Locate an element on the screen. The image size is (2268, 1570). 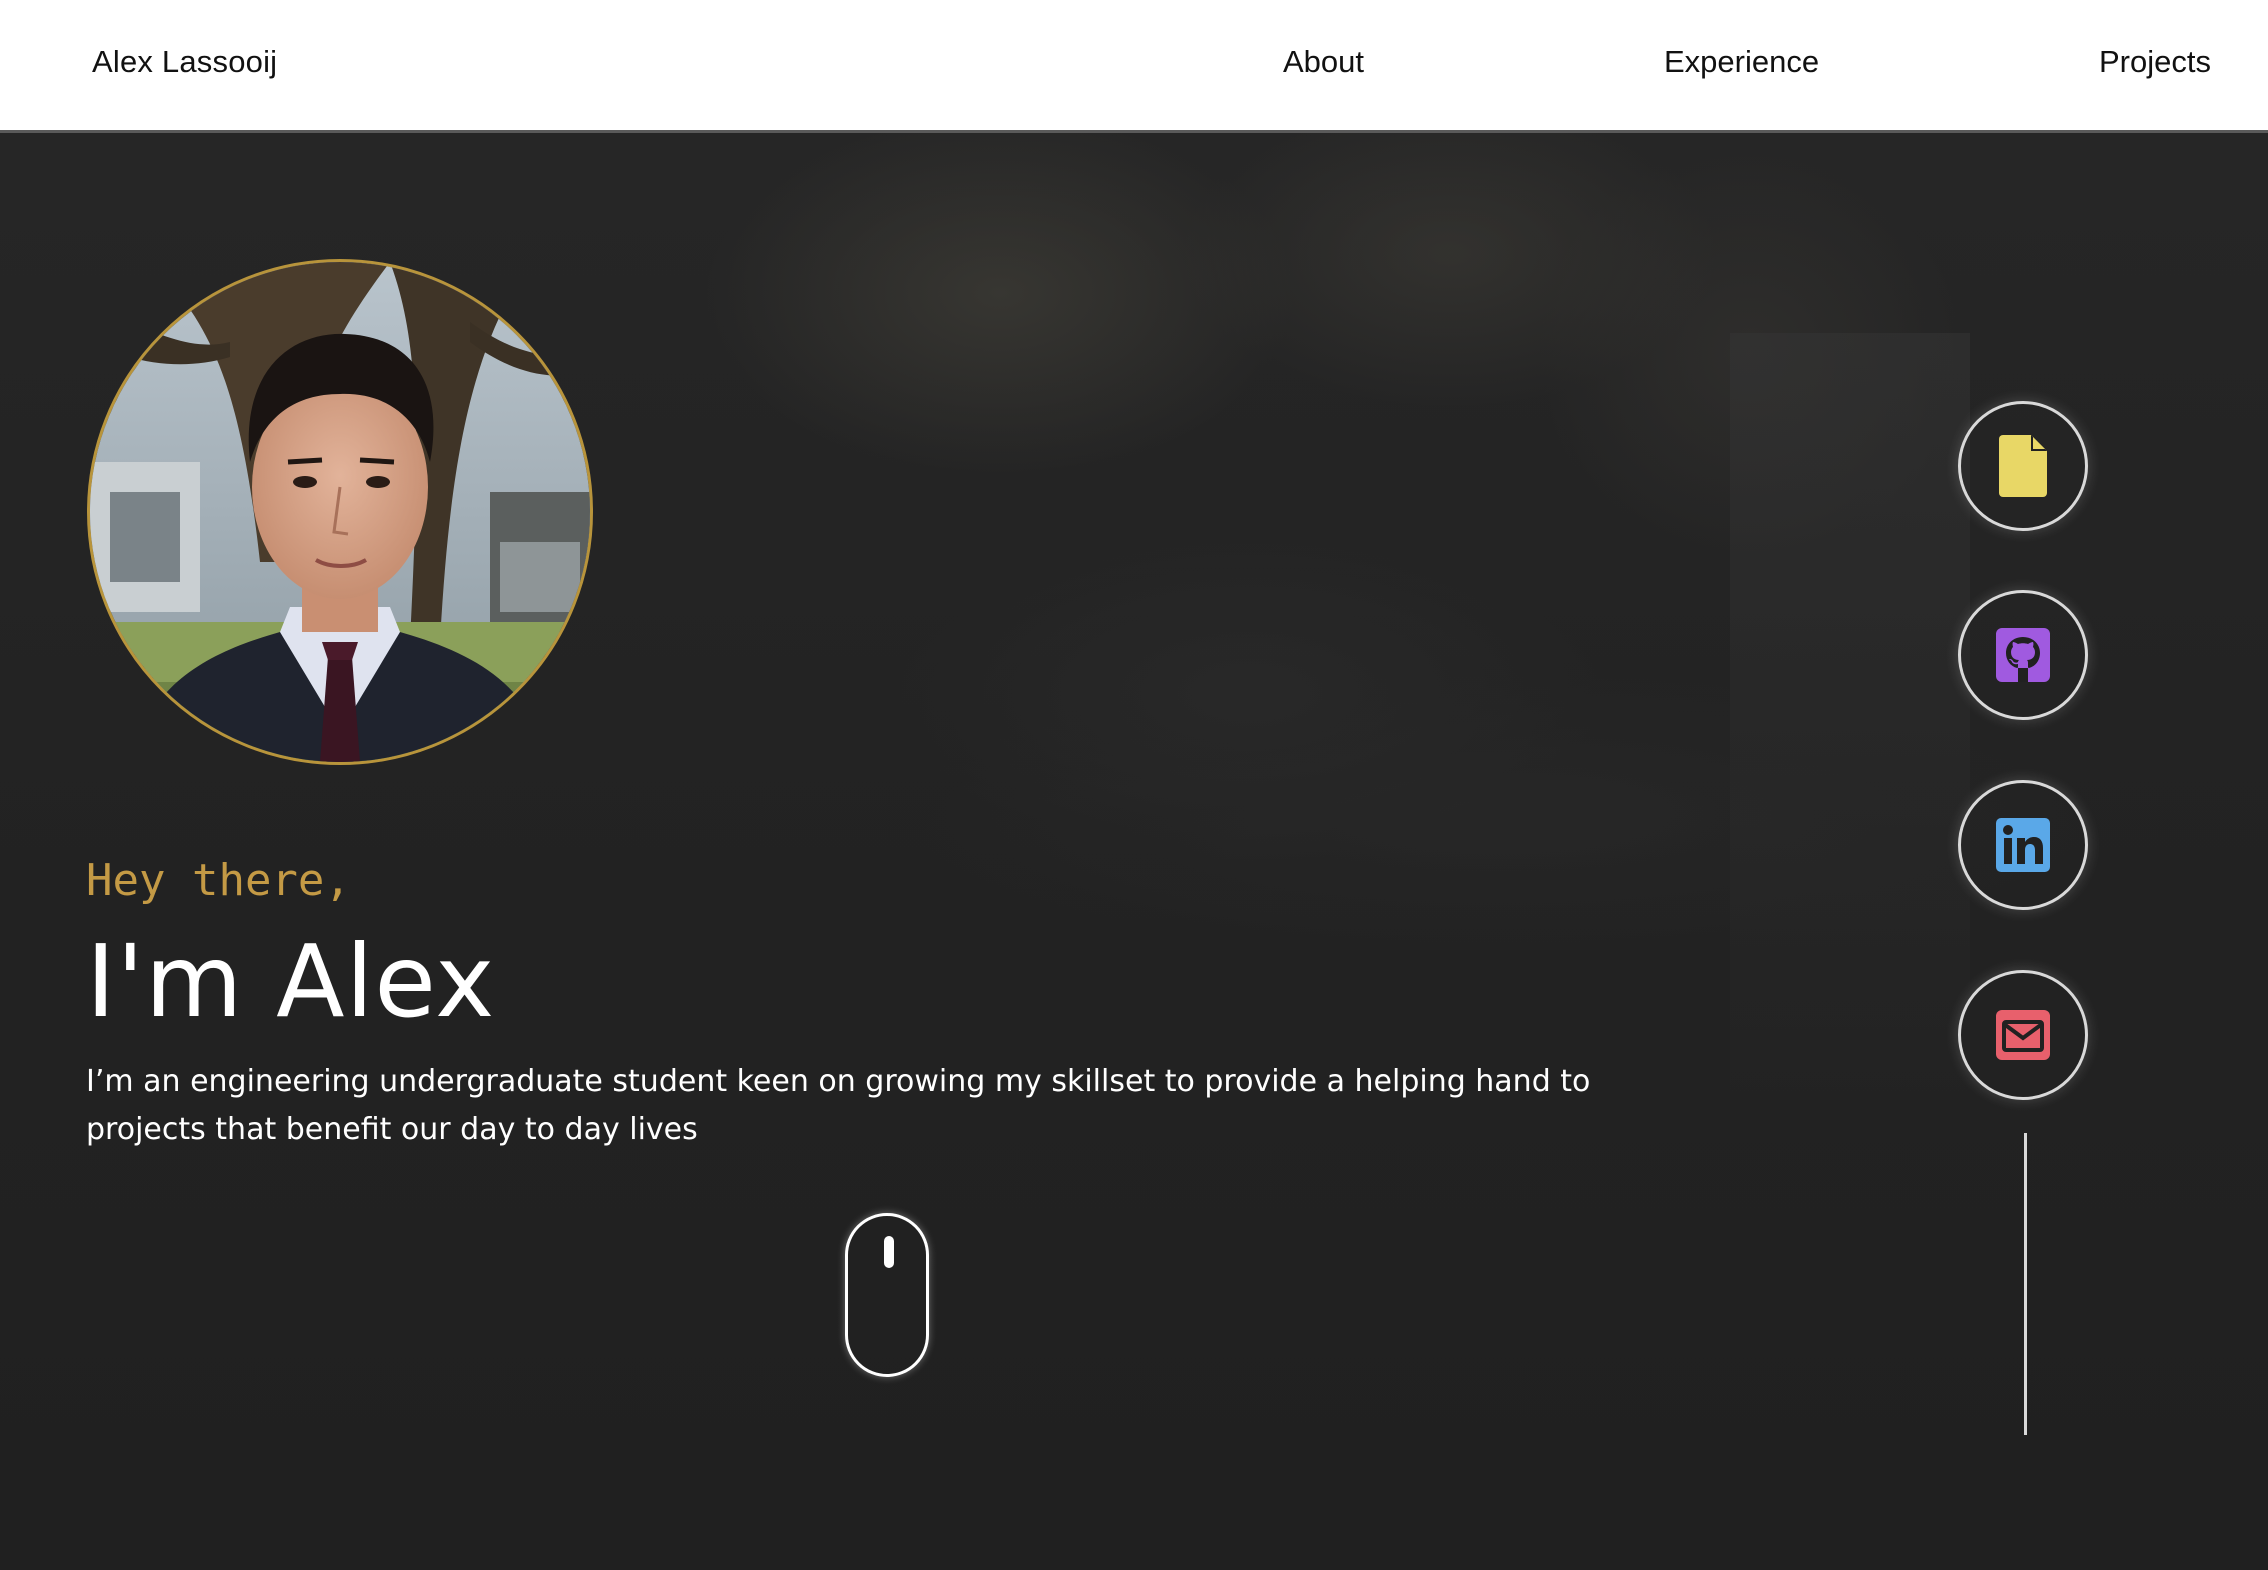
linkedin-icon is located at coordinates (2023, 845).